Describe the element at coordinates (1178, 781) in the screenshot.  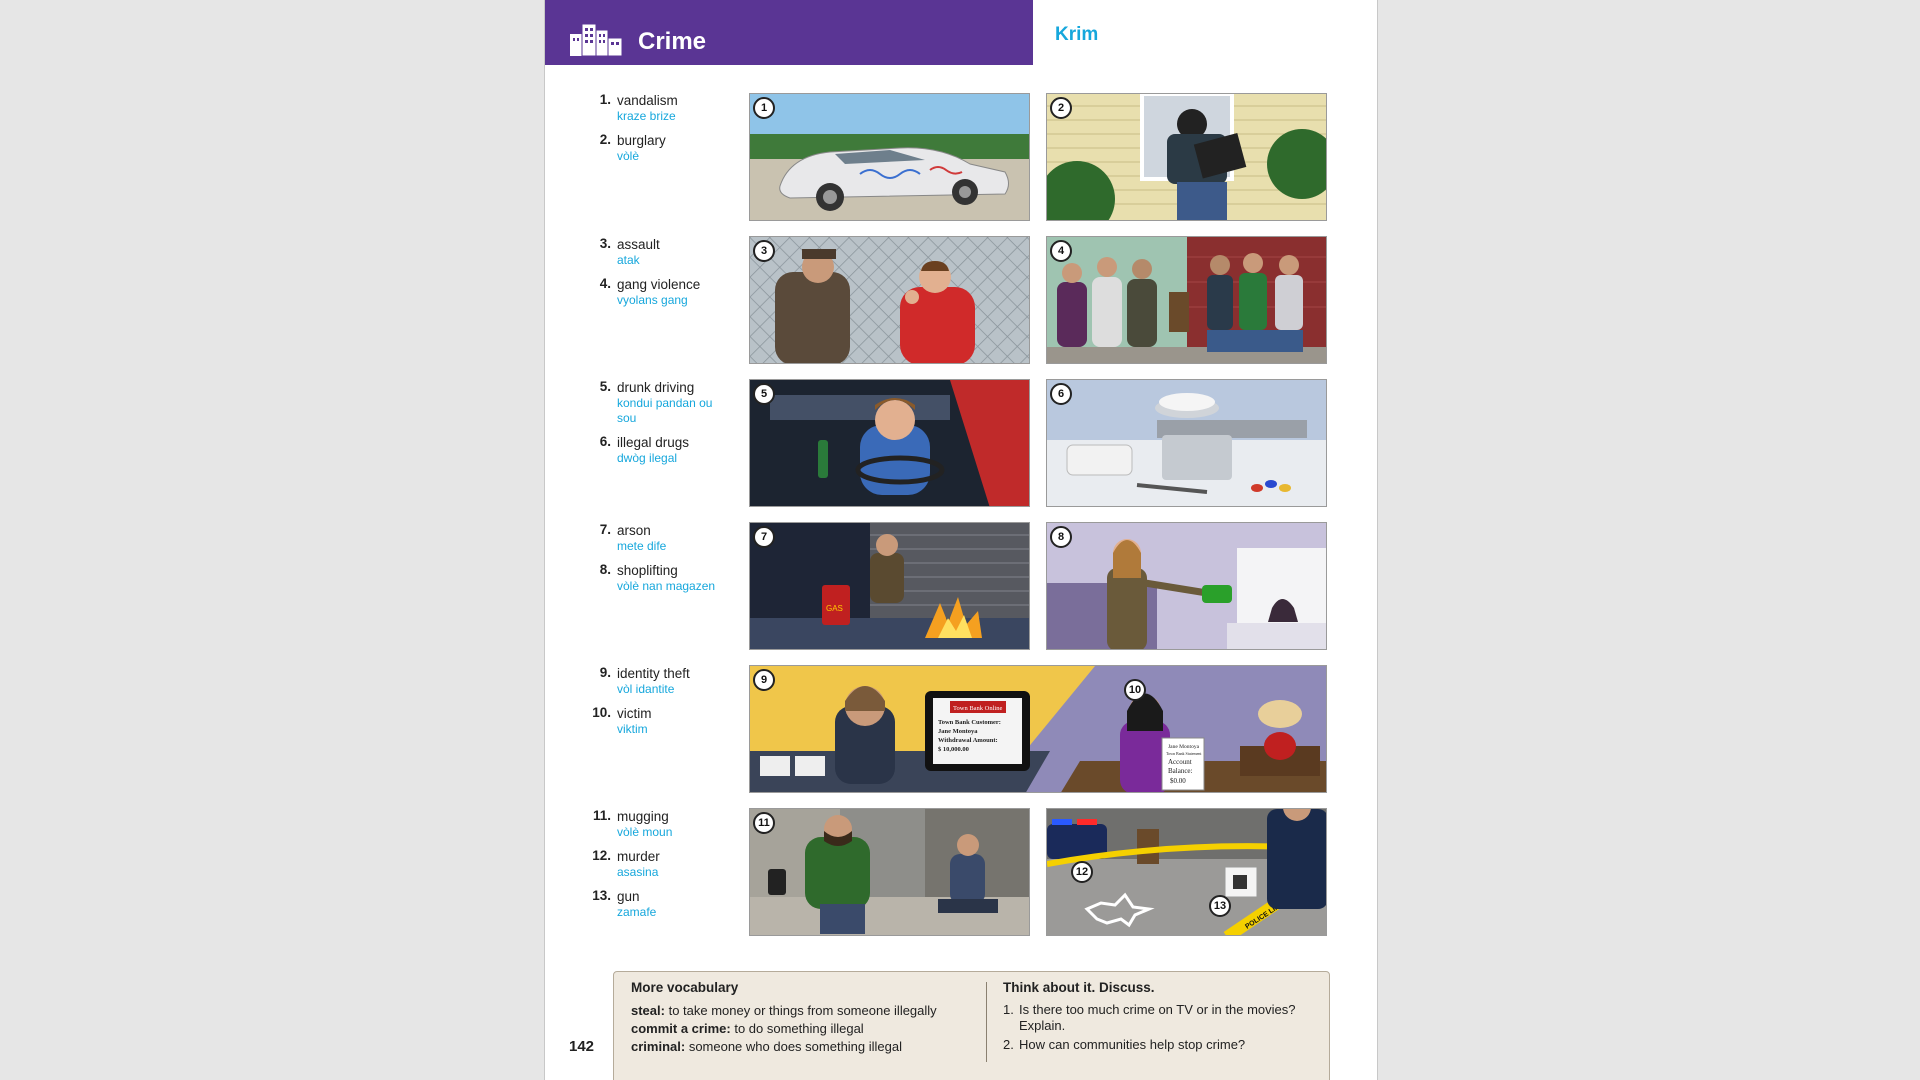
I see `statement-line: $0.00` at that location.